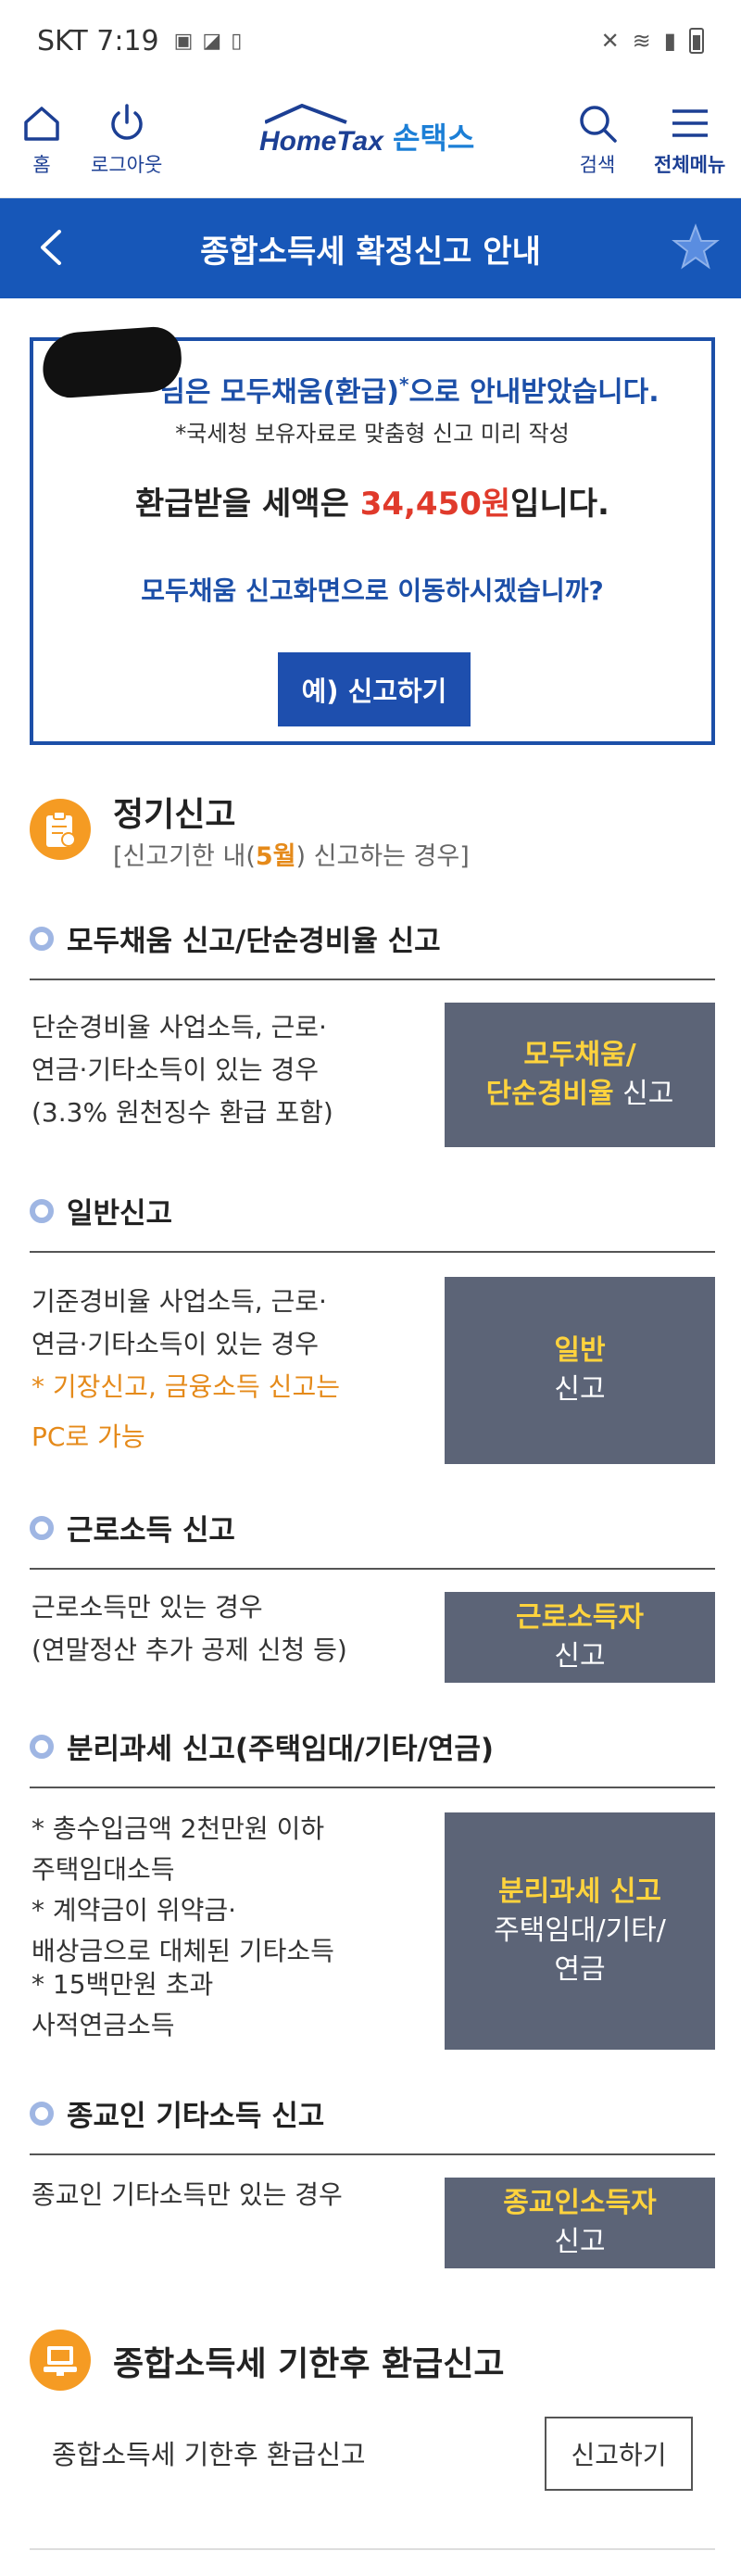  Describe the element at coordinates (619, 2454) in the screenshot. I see `late-refund-file-button: 신고하기` at that location.